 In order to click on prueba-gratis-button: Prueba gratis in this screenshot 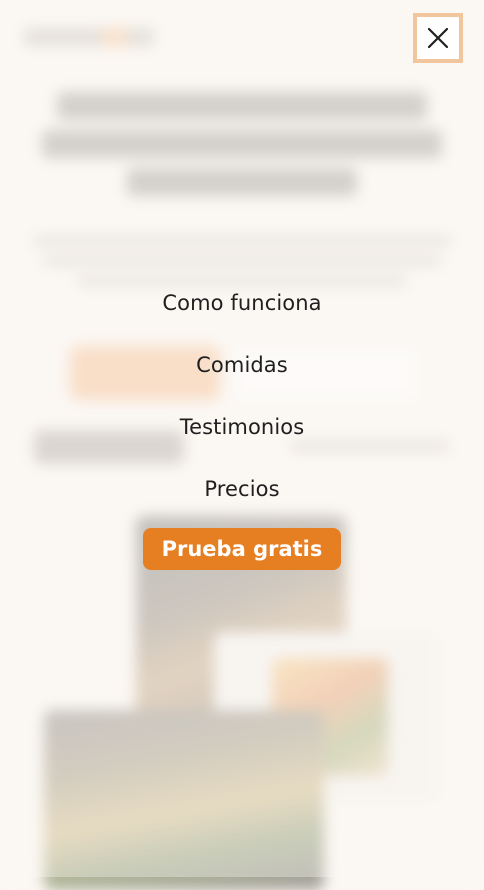, I will do `click(242, 549)`.